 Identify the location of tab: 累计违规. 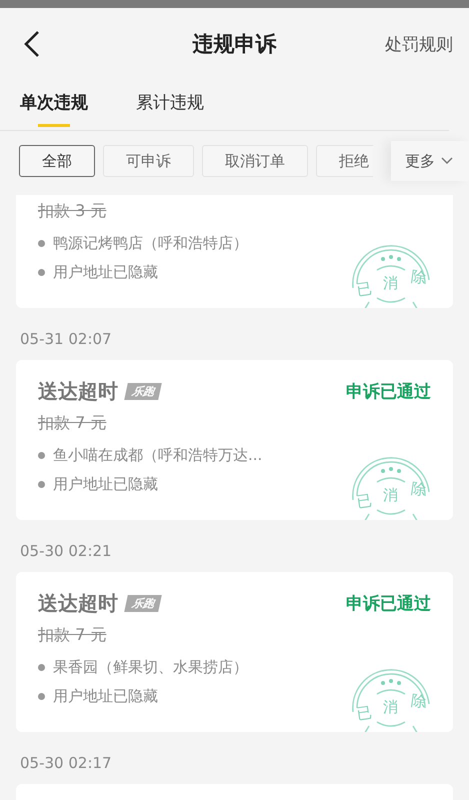
(170, 105).